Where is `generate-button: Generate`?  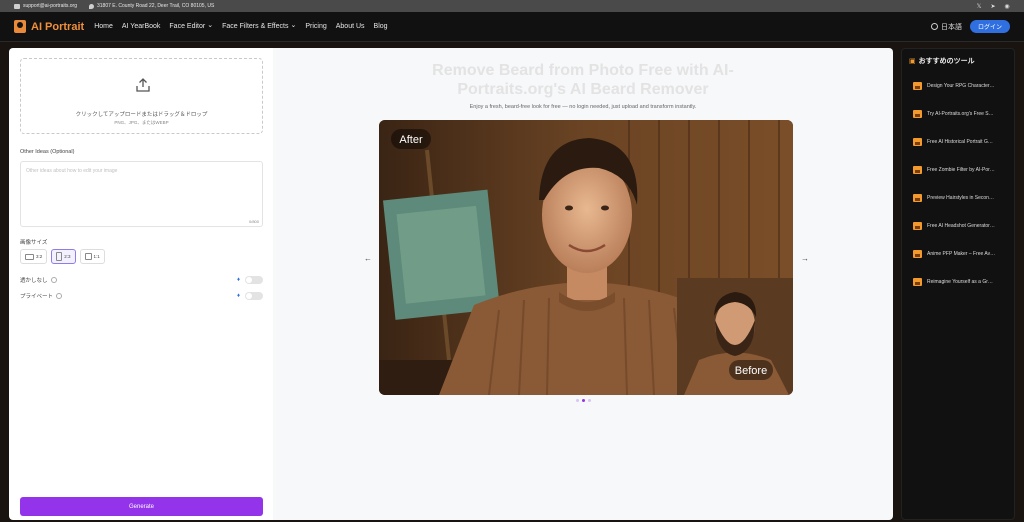
generate-button: Generate is located at coordinates (141, 506).